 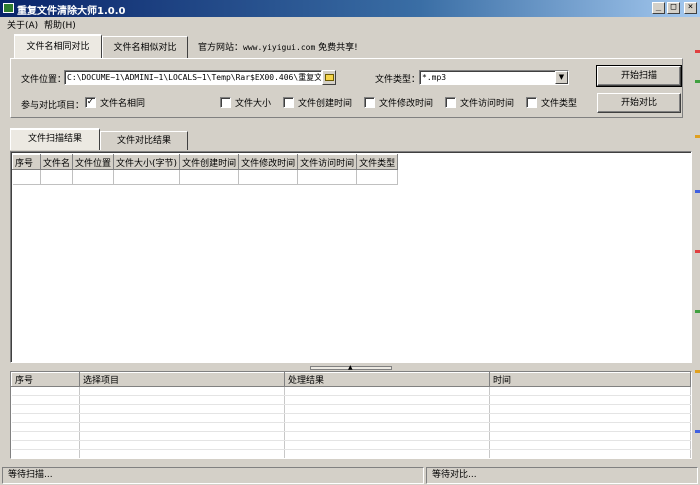 I want to click on menu-bar: 关于(A) 帮助(H), so click(x=350, y=24).